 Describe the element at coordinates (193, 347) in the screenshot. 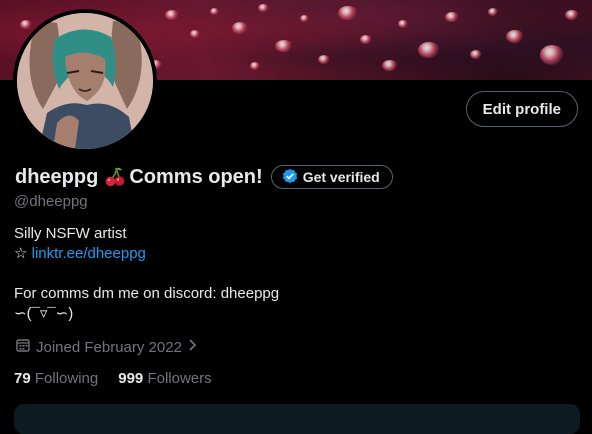

I see `chevron-right-icon` at that location.